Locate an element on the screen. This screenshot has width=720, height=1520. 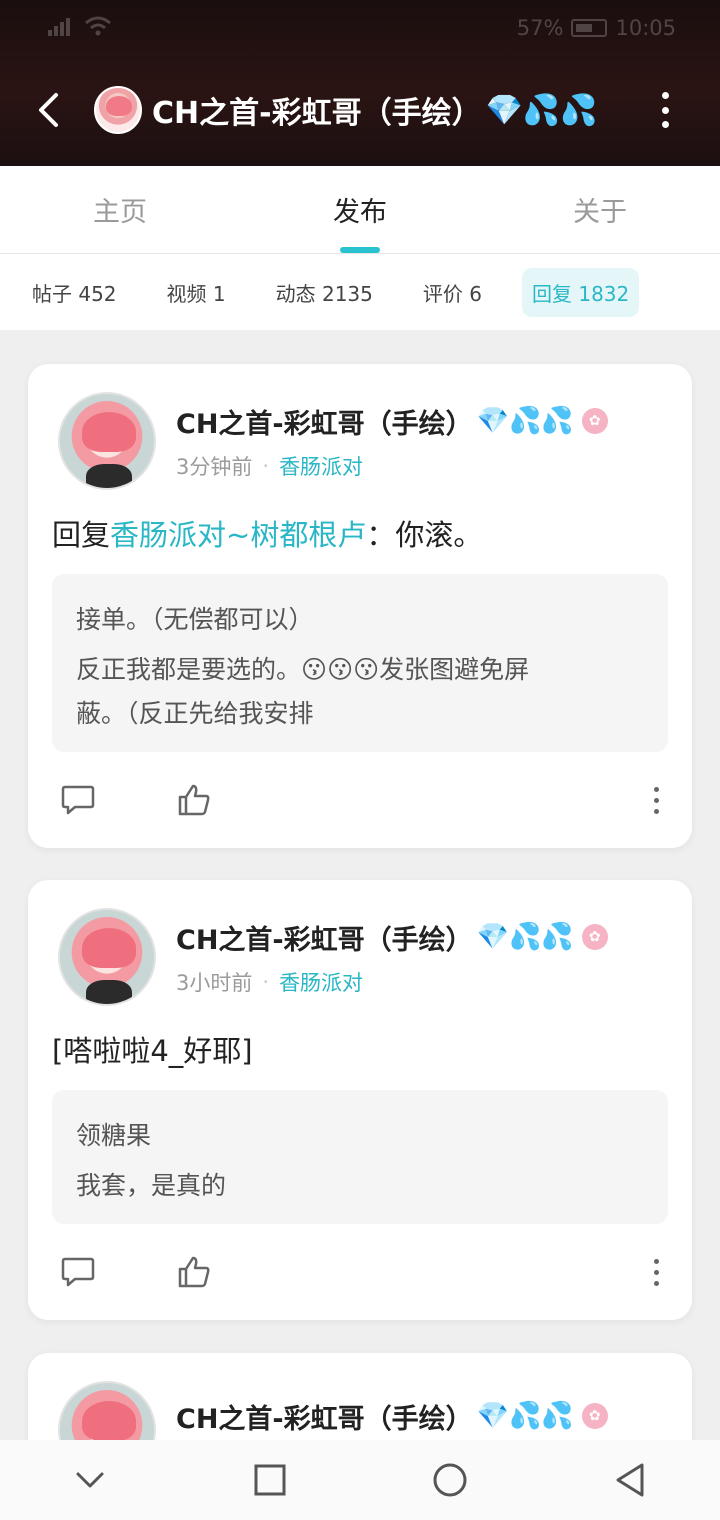
triangle-back-icon is located at coordinates (630, 1480).